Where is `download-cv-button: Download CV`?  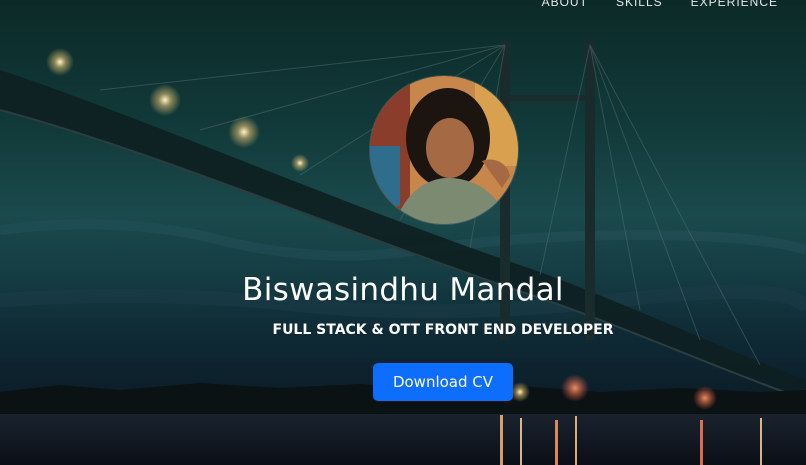
download-cv-button: Download CV is located at coordinates (443, 382).